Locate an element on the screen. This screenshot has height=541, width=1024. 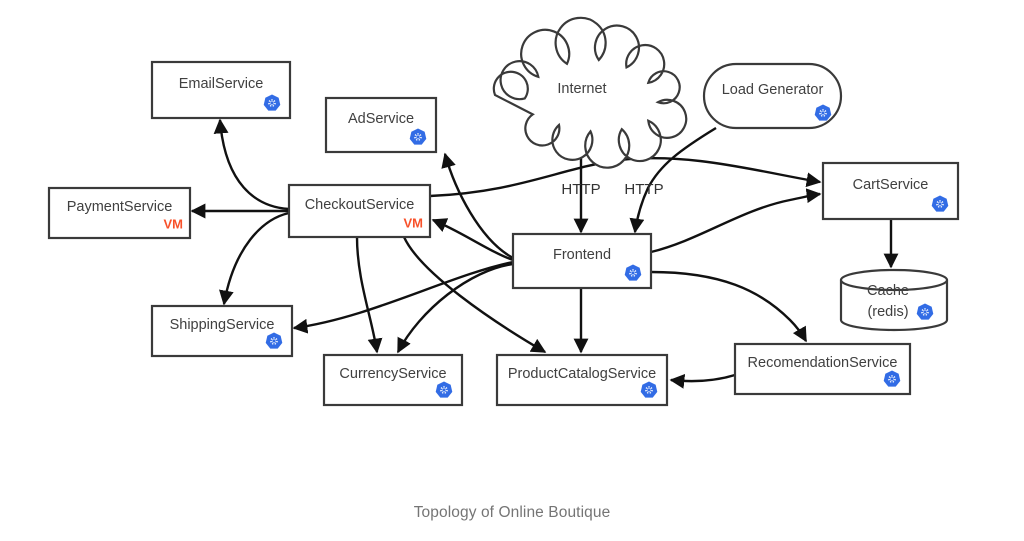
node-cartservice: CartService is located at coordinates (890, 191).